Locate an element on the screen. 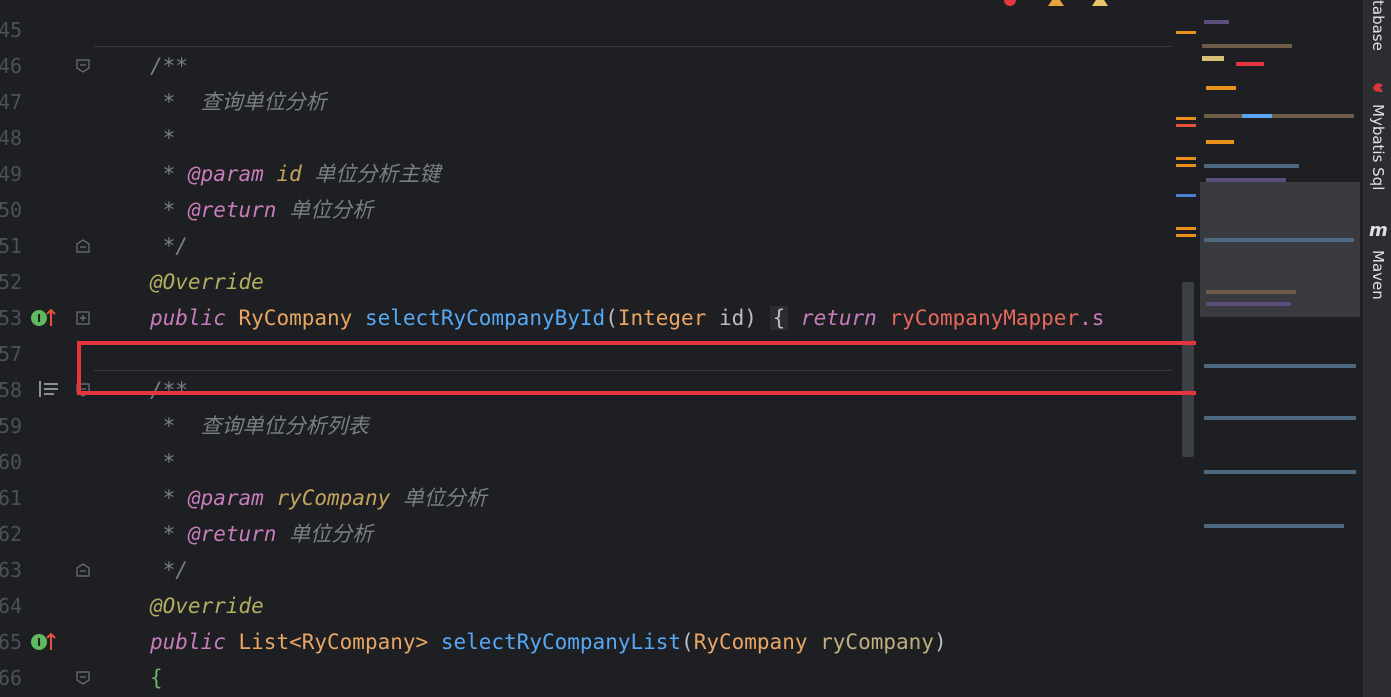 The height and width of the screenshot is (697, 1391). mybatis-bird-icon is located at coordinates (1378, 87).